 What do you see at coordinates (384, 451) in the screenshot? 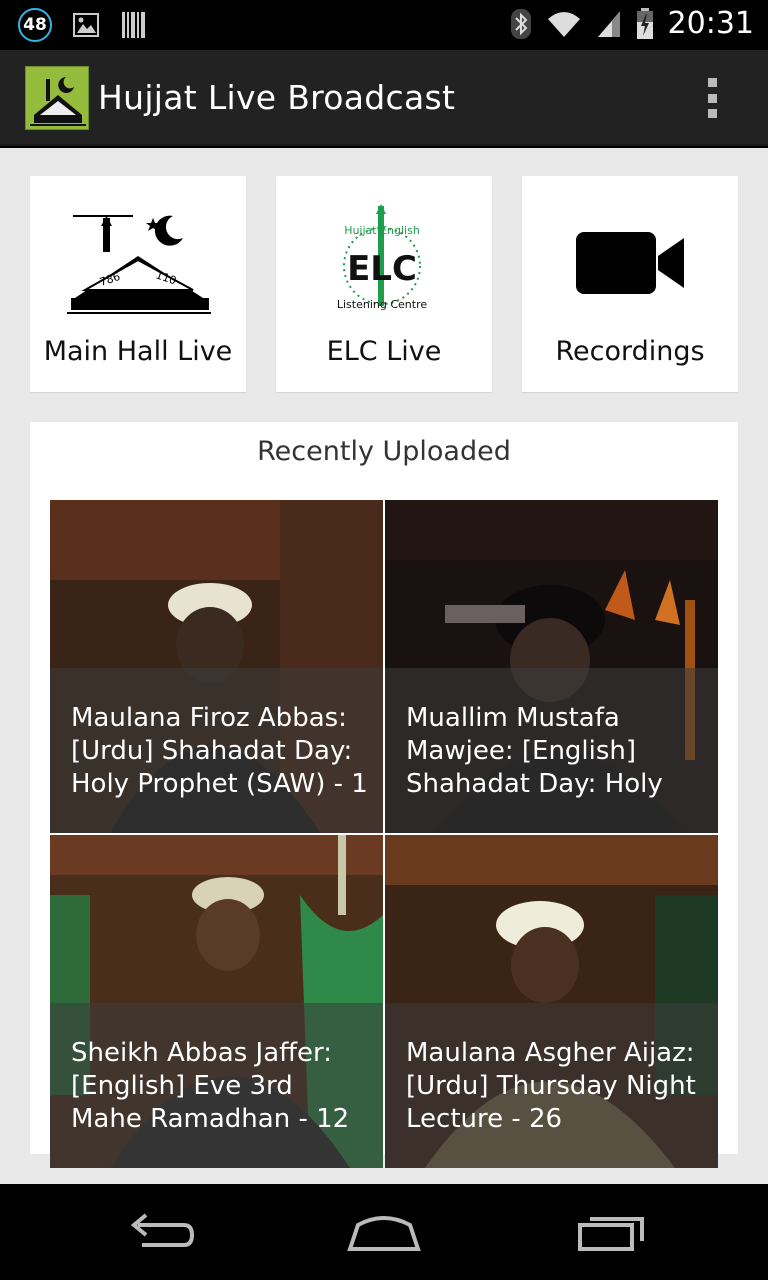
I see `recently-uploaded-title: Recently Uploaded` at bounding box center [384, 451].